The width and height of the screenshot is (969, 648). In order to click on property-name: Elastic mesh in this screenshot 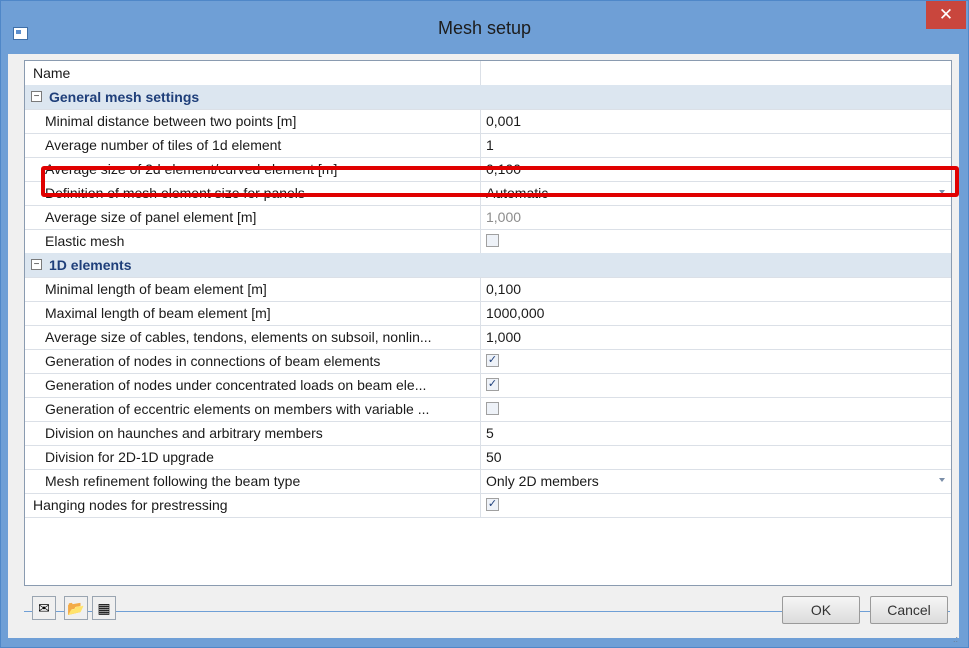, I will do `click(85, 241)`.